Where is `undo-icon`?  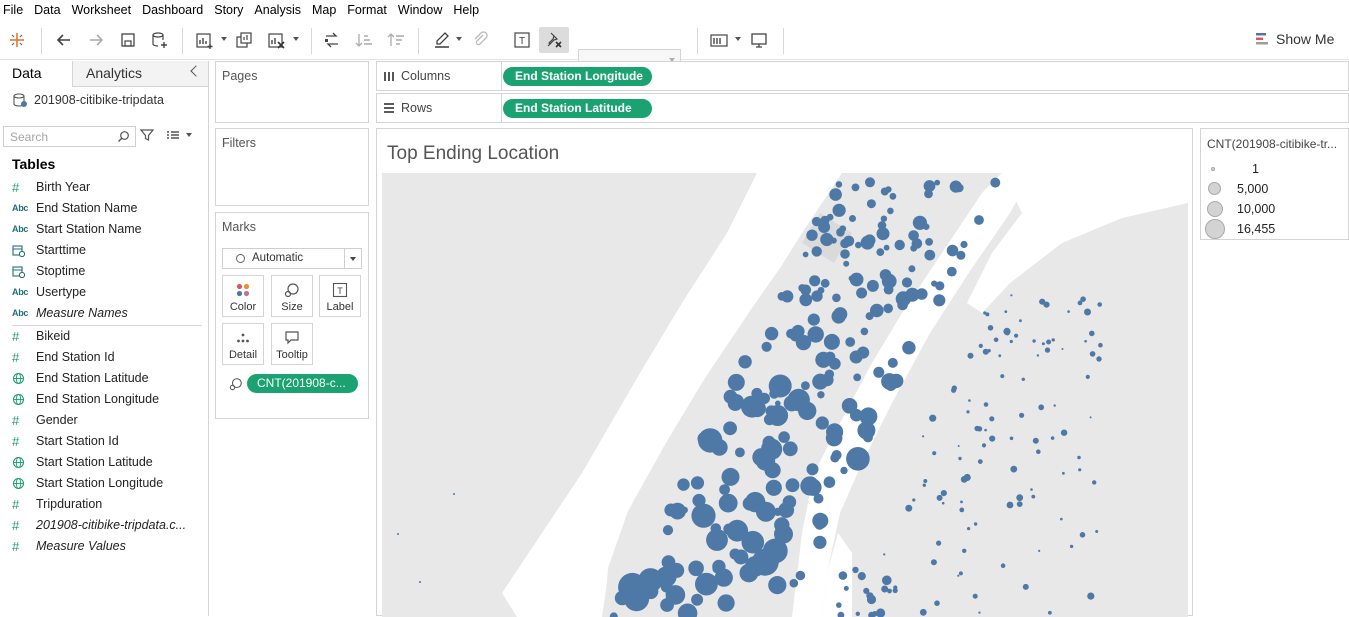
undo-icon is located at coordinates (64, 40).